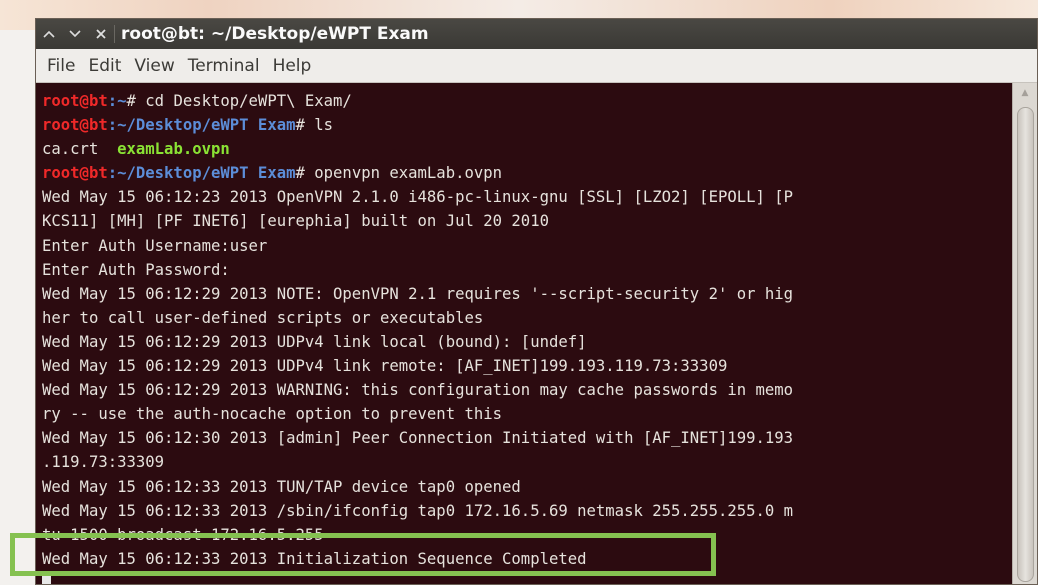 The image size is (1038, 585). Describe the element at coordinates (1025, 344) in the screenshot. I see `scrollbar-thumb` at that location.